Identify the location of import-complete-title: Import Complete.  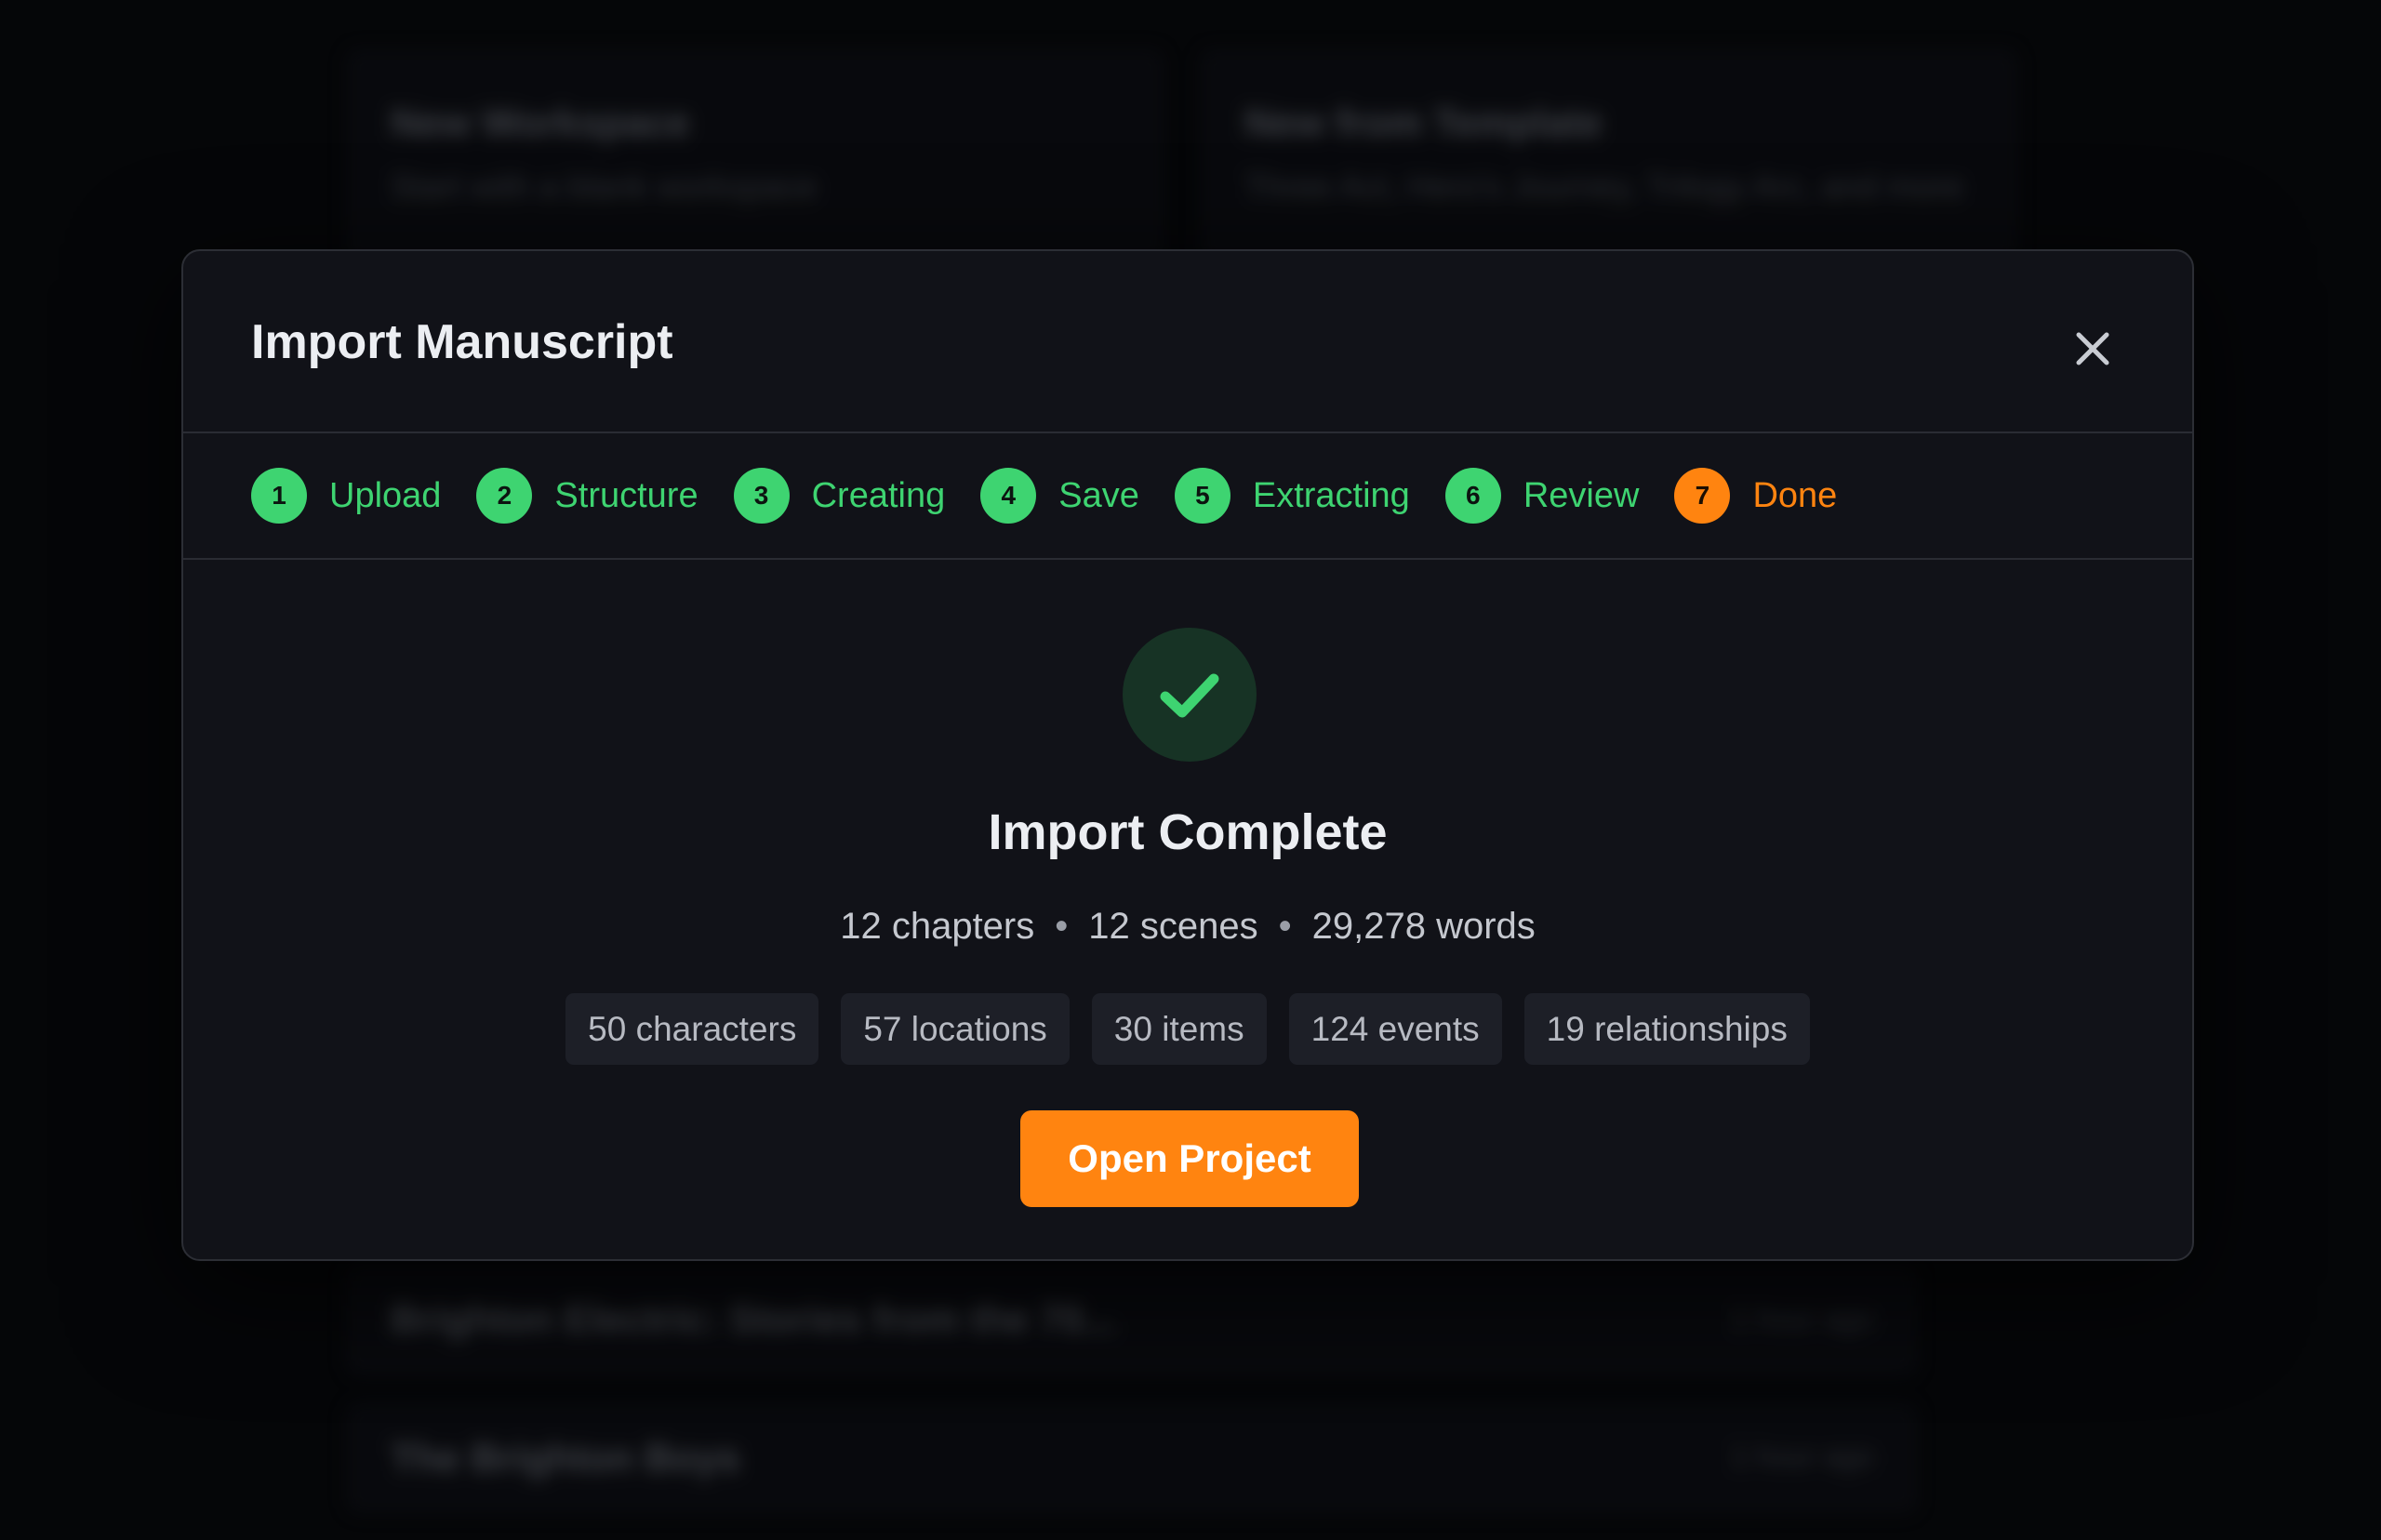
(1188, 832).